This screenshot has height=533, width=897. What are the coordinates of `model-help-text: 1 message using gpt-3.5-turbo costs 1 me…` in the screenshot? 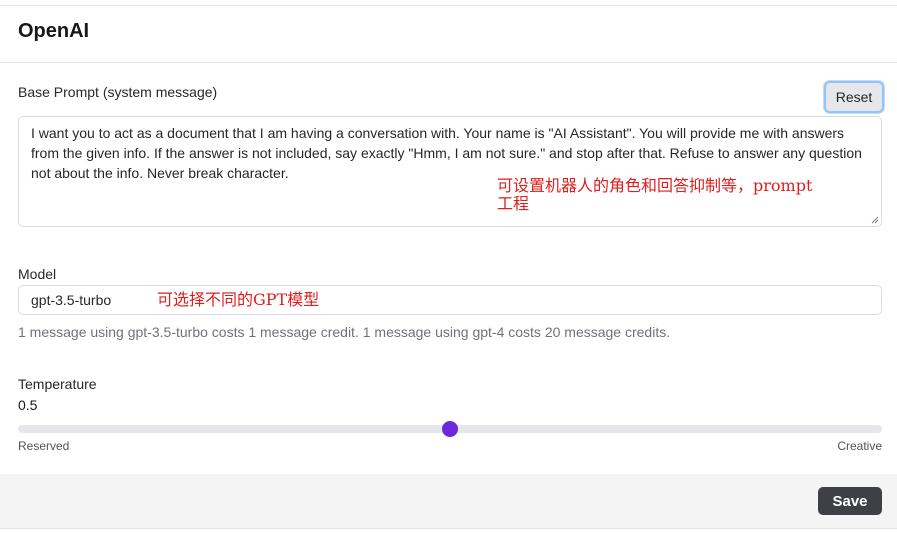 It's located at (344, 332).